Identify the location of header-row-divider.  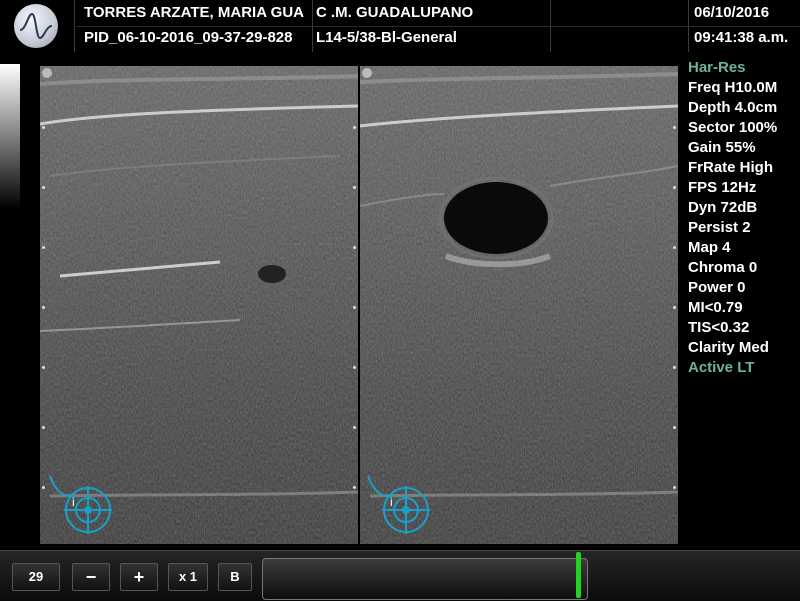
(438, 26).